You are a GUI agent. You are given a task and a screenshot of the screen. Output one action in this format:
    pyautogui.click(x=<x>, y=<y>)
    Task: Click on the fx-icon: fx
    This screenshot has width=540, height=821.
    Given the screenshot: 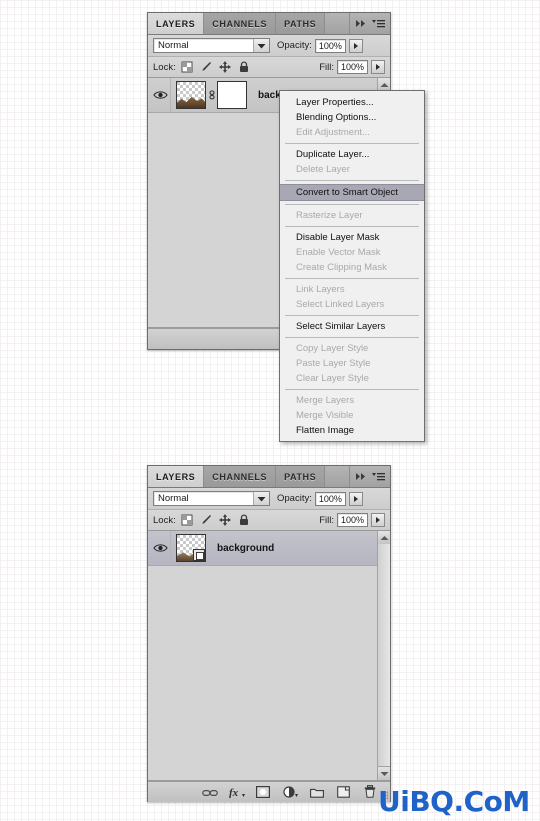 What is the action you would take?
    pyautogui.click(x=237, y=792)
    